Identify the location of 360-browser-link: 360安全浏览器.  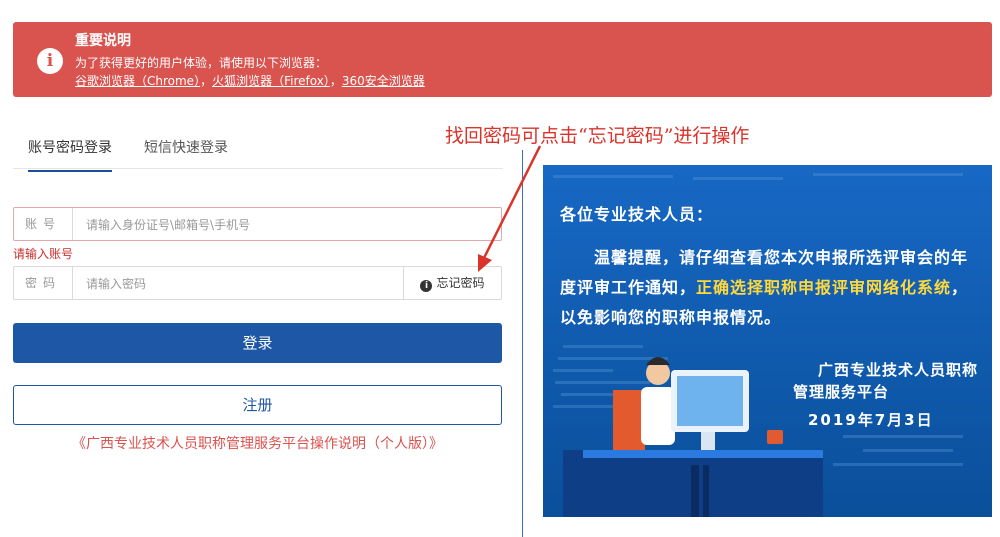
(383, 81).